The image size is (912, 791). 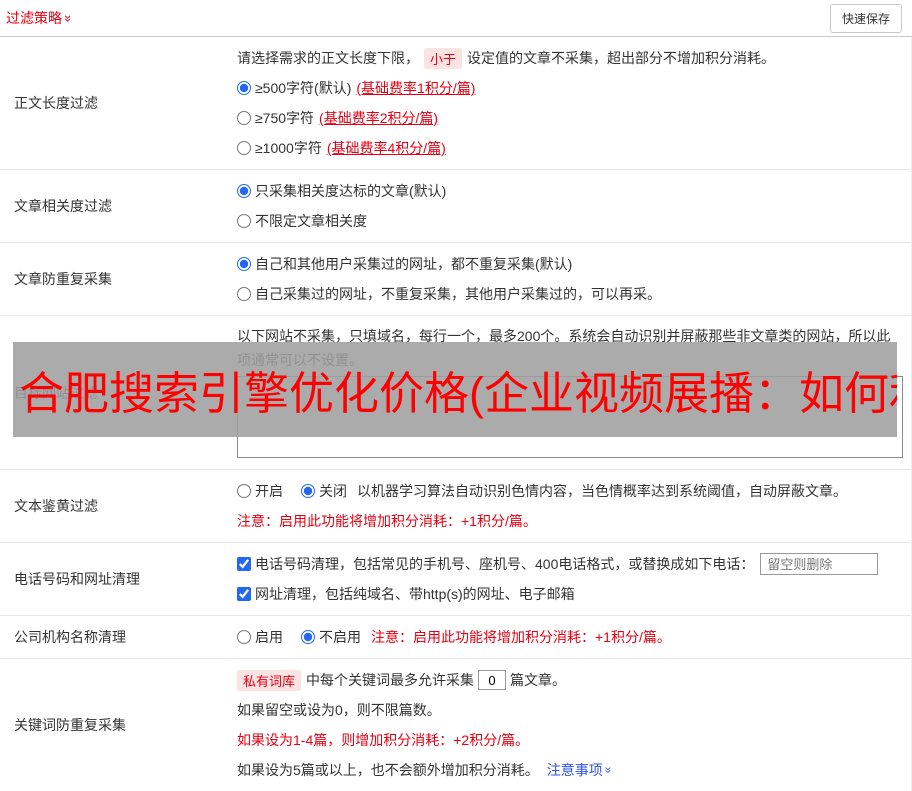 What do you see at coordinates (63, 279) in the screenshot?
I see `row-label: 文章防重复采集` at bounding box center [63, 279].